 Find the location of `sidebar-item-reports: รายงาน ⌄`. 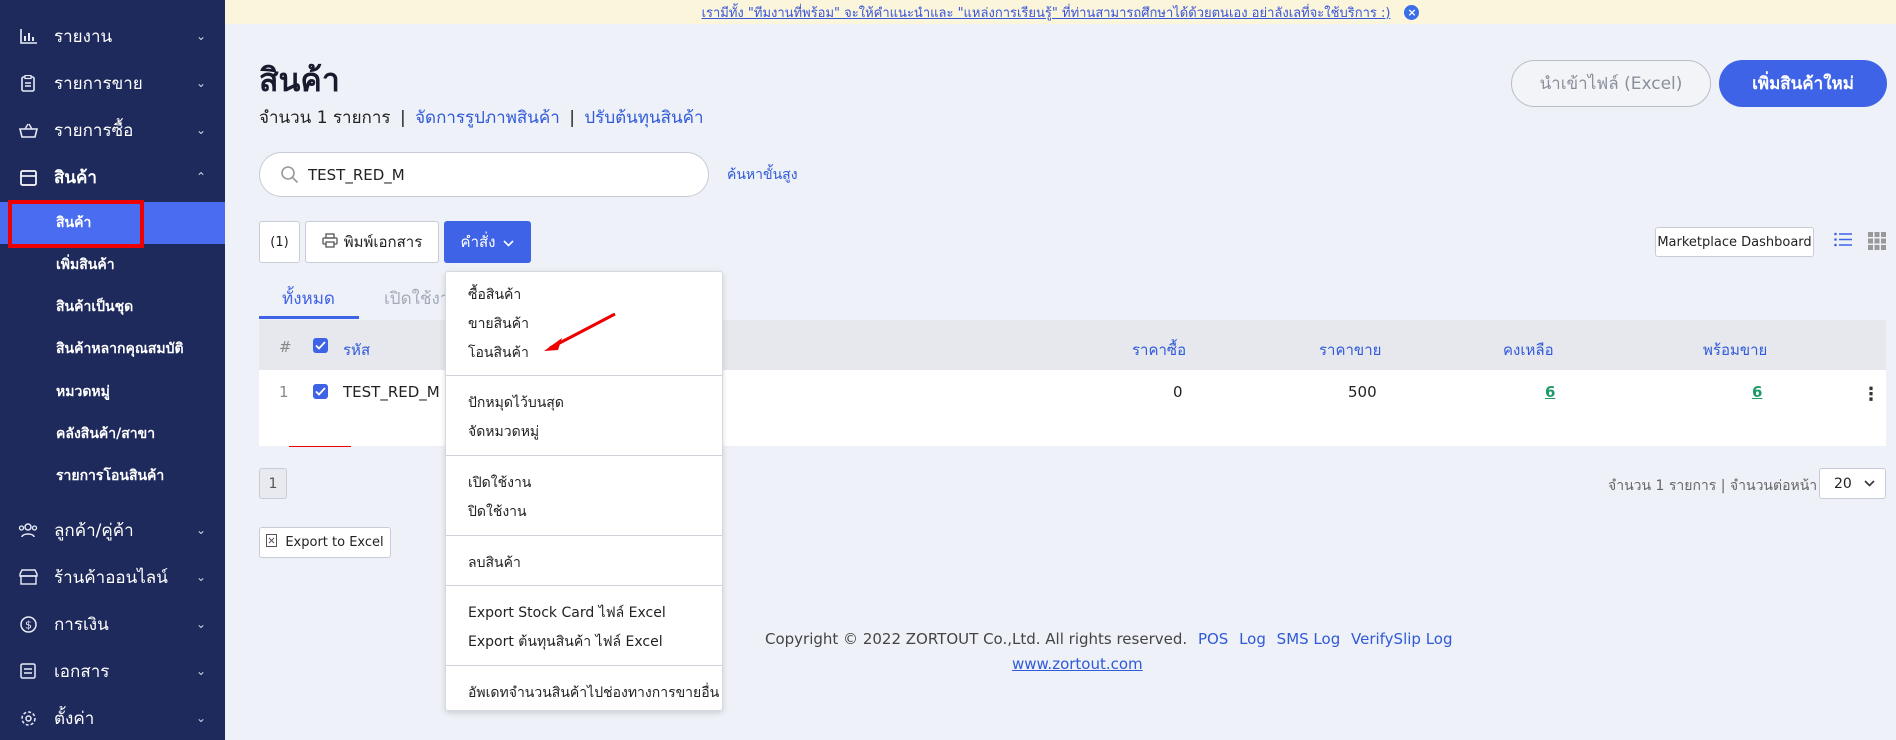

sidebar-item-reports: รายงาน ⌄ is located at coordinates (112, 36).